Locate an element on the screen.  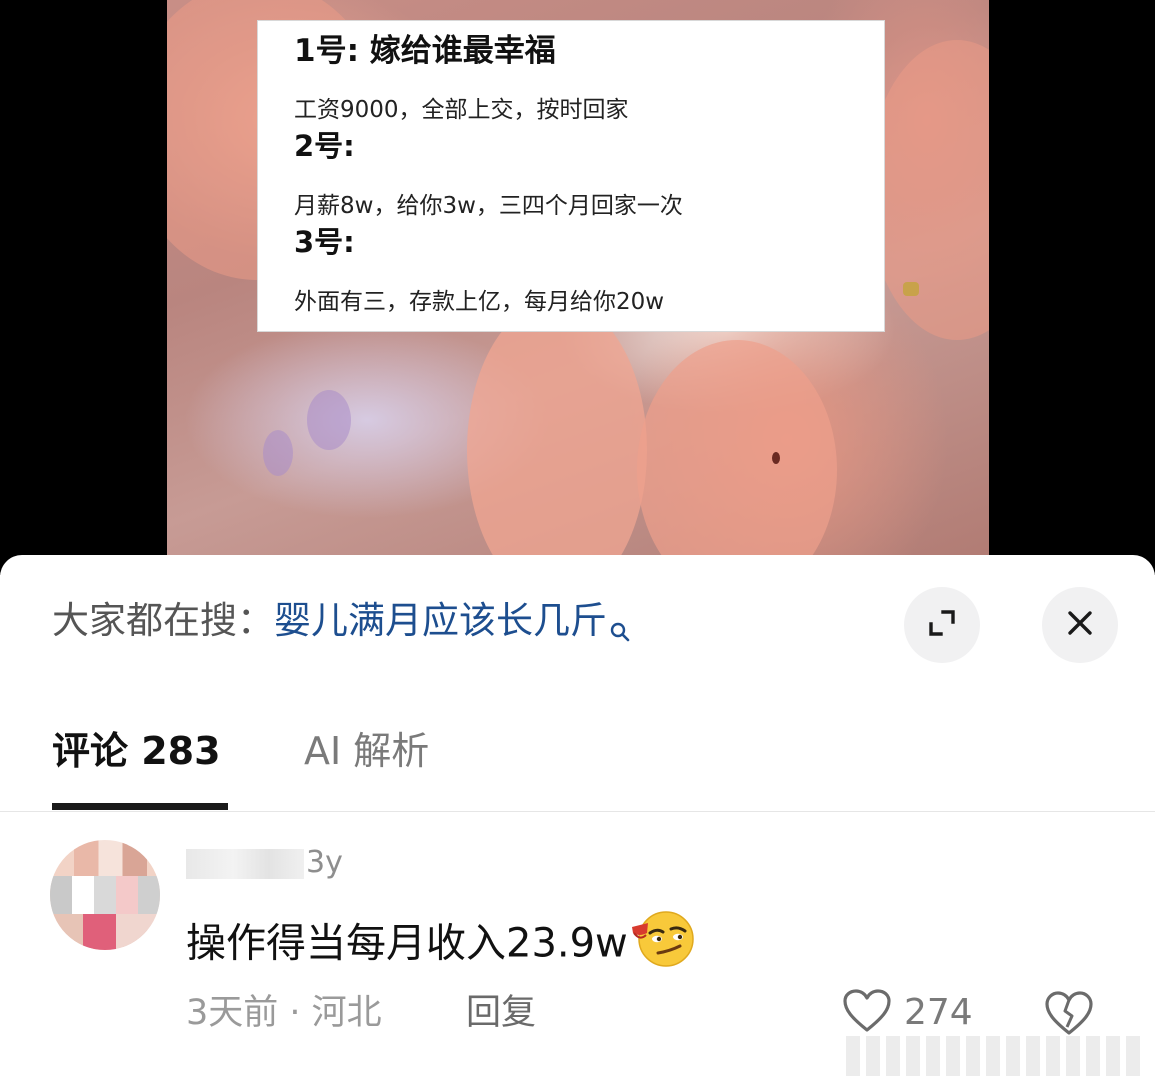
dislike-button is located at coordinates (1069, 1015).